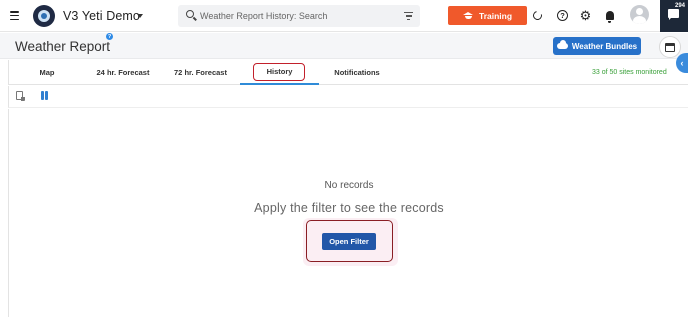  What do you see at coordinates (609, 16) in the screenshot?
I see `bell-icon` at bounding box center [609, 16].